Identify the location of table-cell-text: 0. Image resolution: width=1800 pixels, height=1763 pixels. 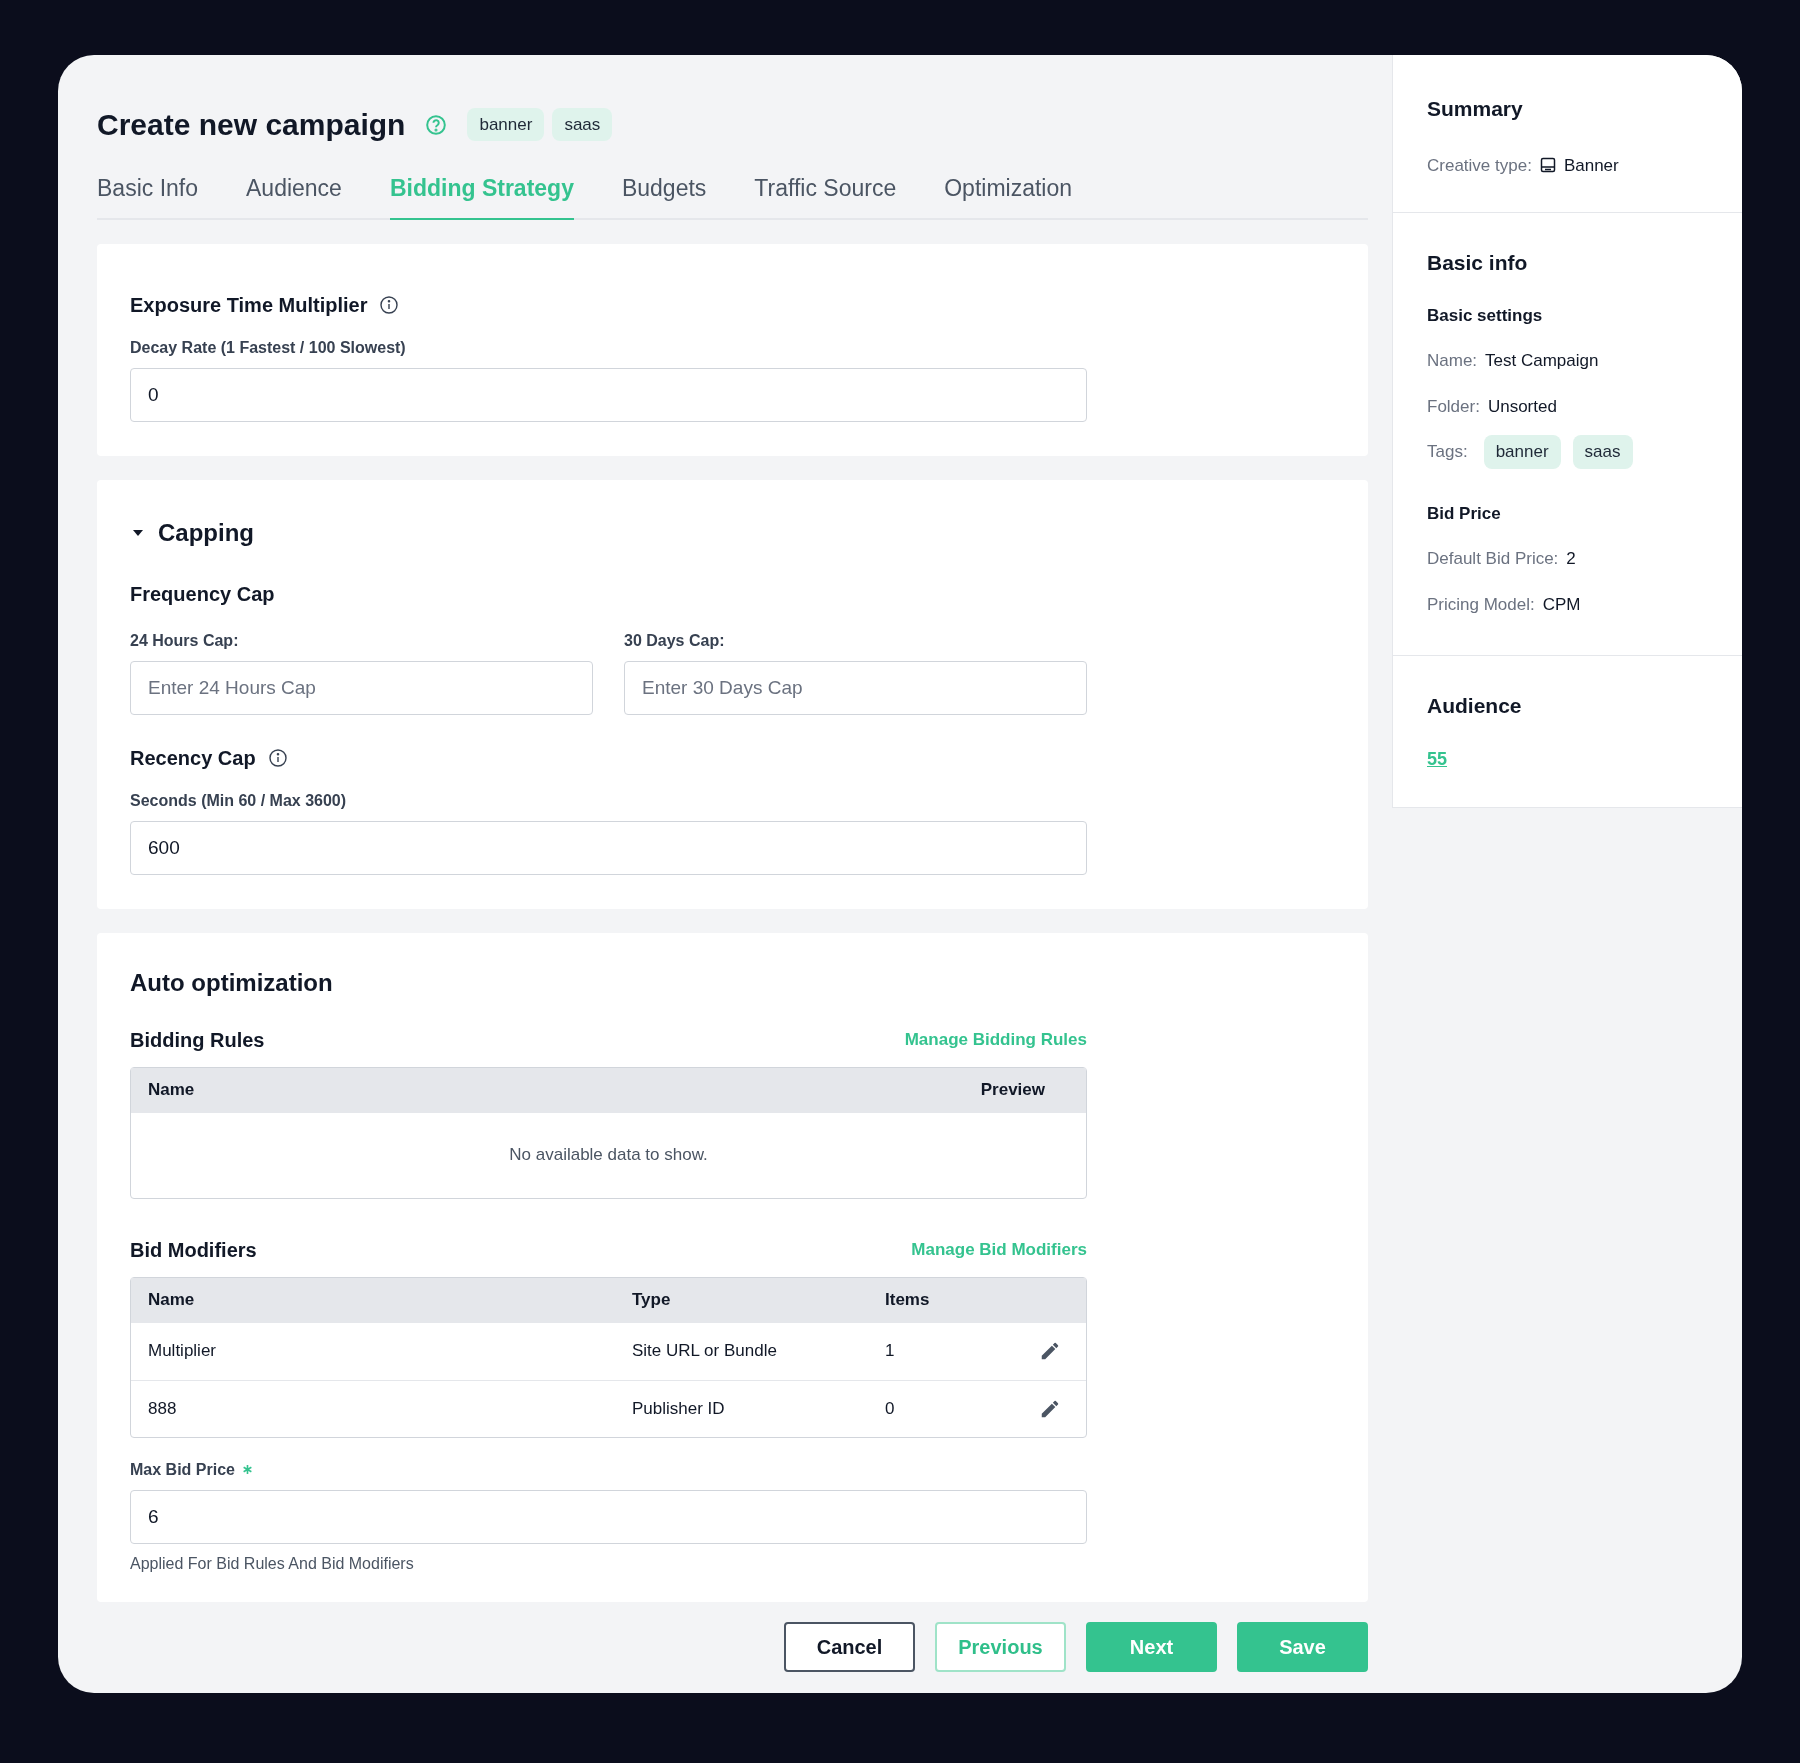
(890, 1408).